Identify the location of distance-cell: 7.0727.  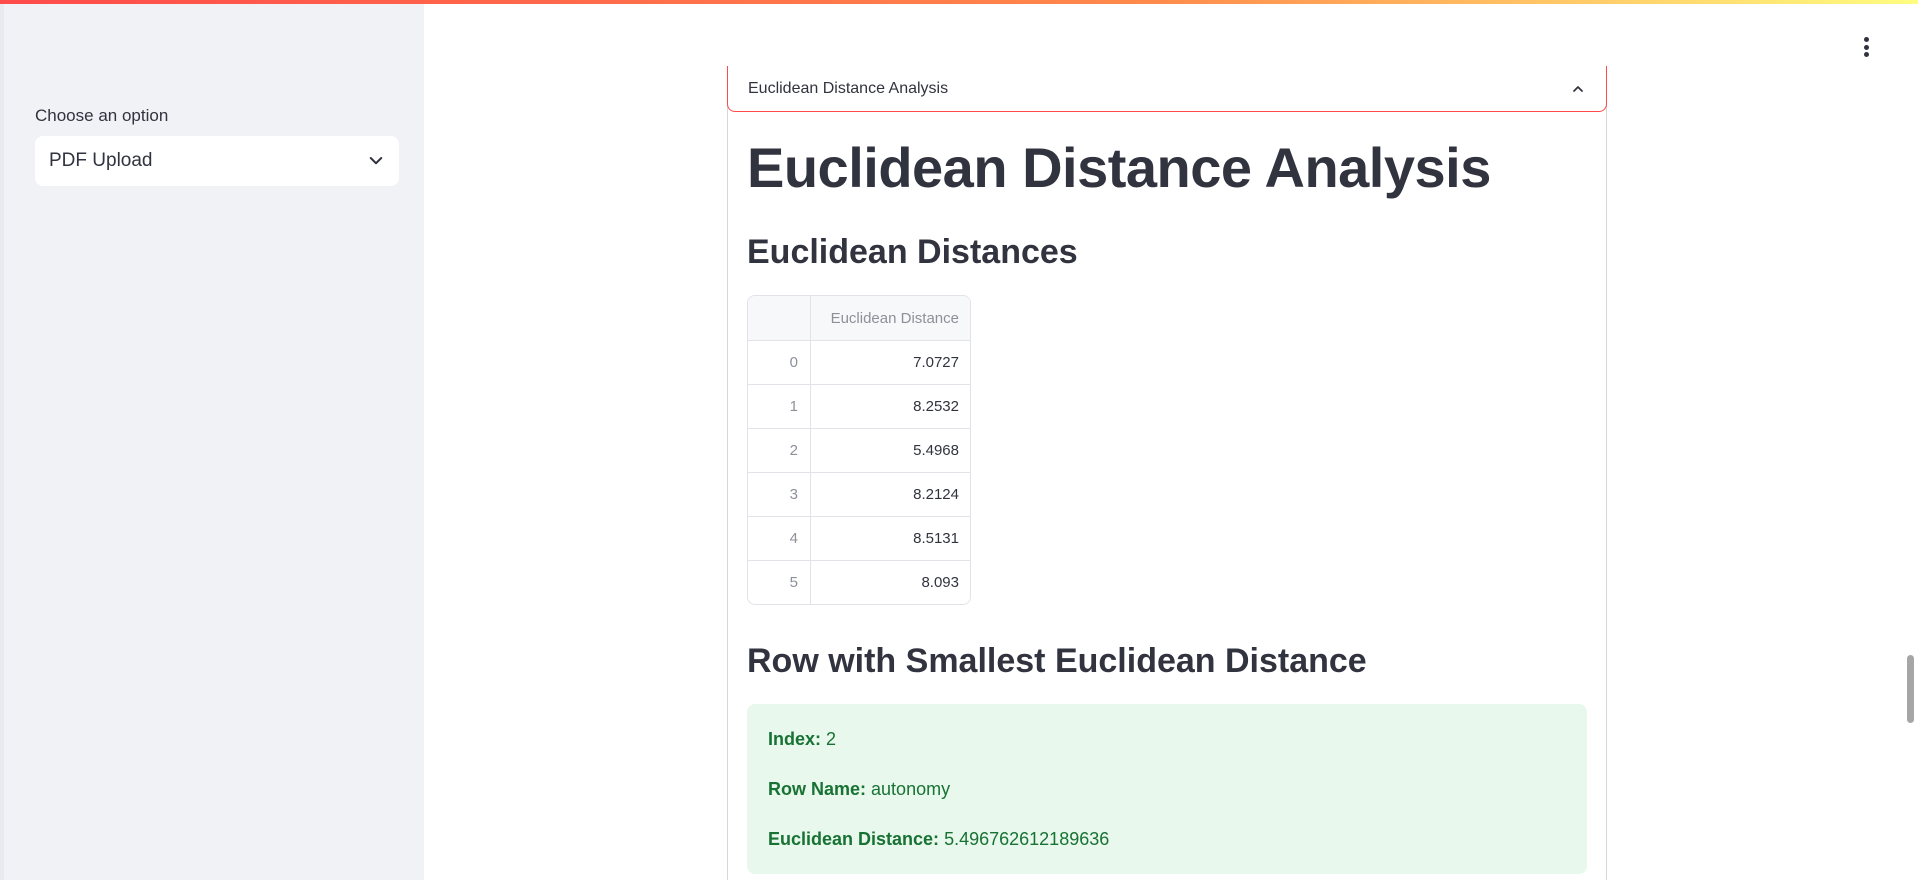
(890, 362).